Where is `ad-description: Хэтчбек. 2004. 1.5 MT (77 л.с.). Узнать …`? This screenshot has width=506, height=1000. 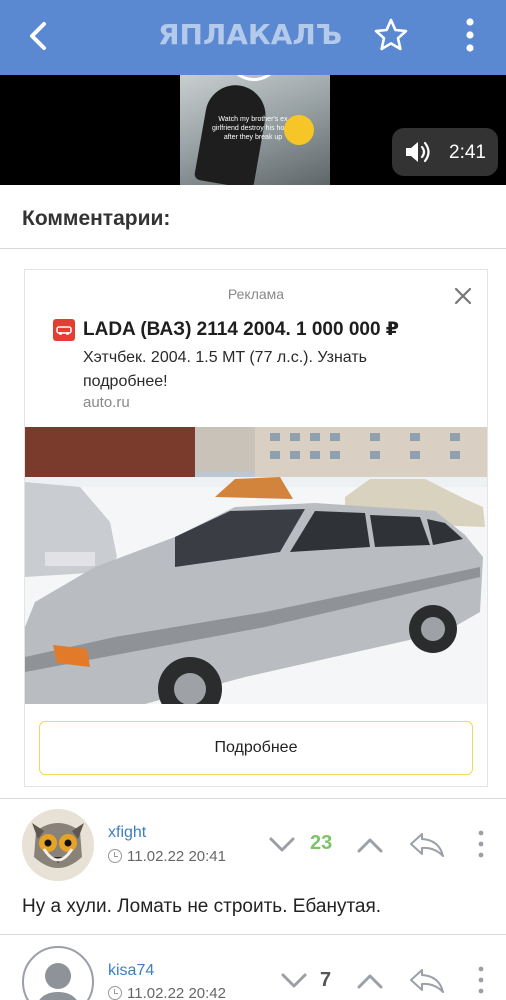
ad-description: Хэтчбек. 2004. 1.5 MT (77 л.с.). Узнать … is located at coordinates (268, 370).